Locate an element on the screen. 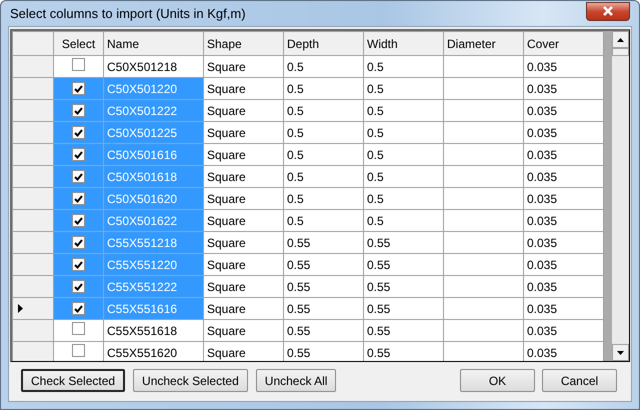 Image resolution: width=640 pixels, height=410 pixels. table-cell: C50X501225 is located at coordinates (154, 133).